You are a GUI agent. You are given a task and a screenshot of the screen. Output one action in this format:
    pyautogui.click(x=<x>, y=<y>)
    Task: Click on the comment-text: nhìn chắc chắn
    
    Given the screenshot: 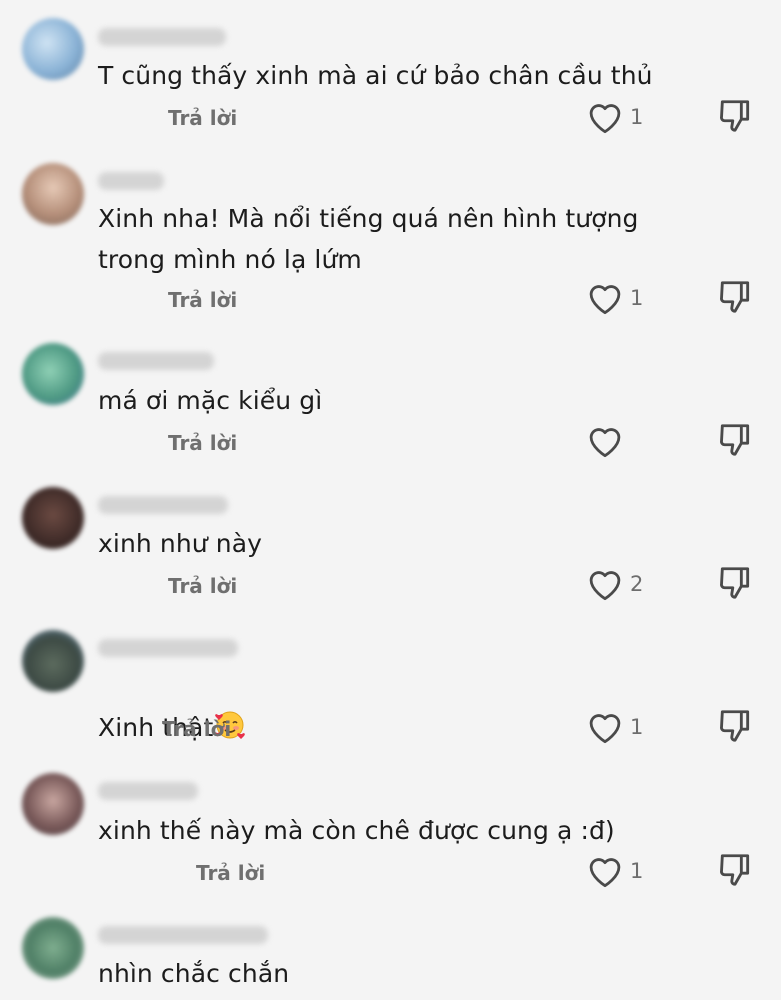 What is the action you would take?
    pyautogui.click(x=194, y=973)
    